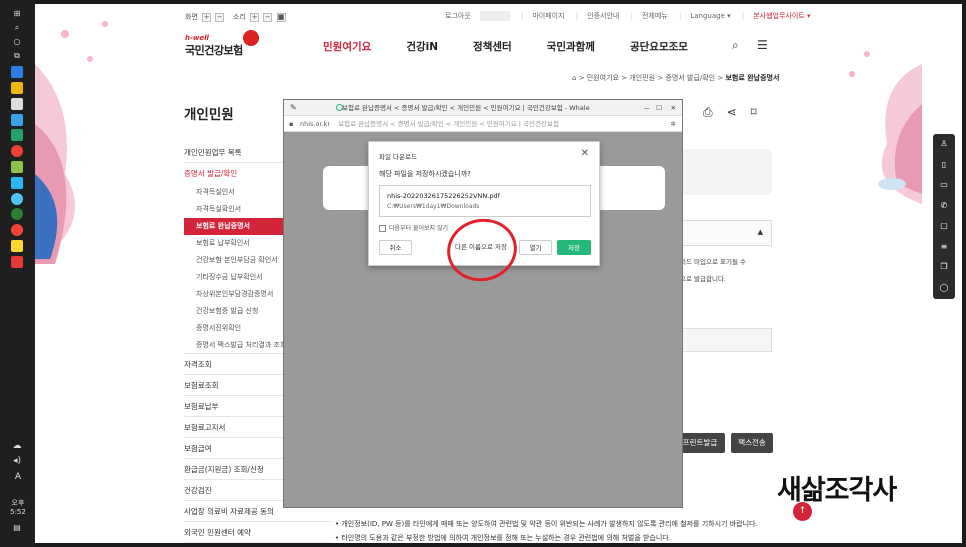 This screenshot has width=966, height=547. What do you see at coordinates (257, 532) in the screenshot?
I see `lnb-item: 외국인 민원센터 예약` at bounding box center [257, 532].